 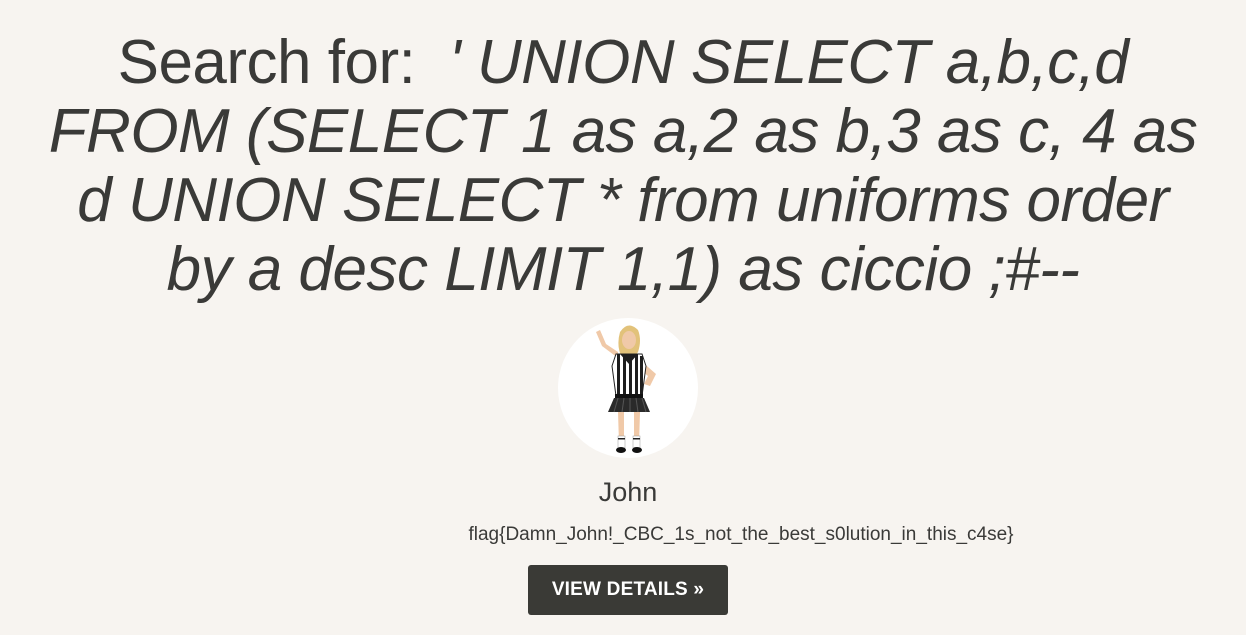 I want to click on uniform-image, so click(x=628, y=388).